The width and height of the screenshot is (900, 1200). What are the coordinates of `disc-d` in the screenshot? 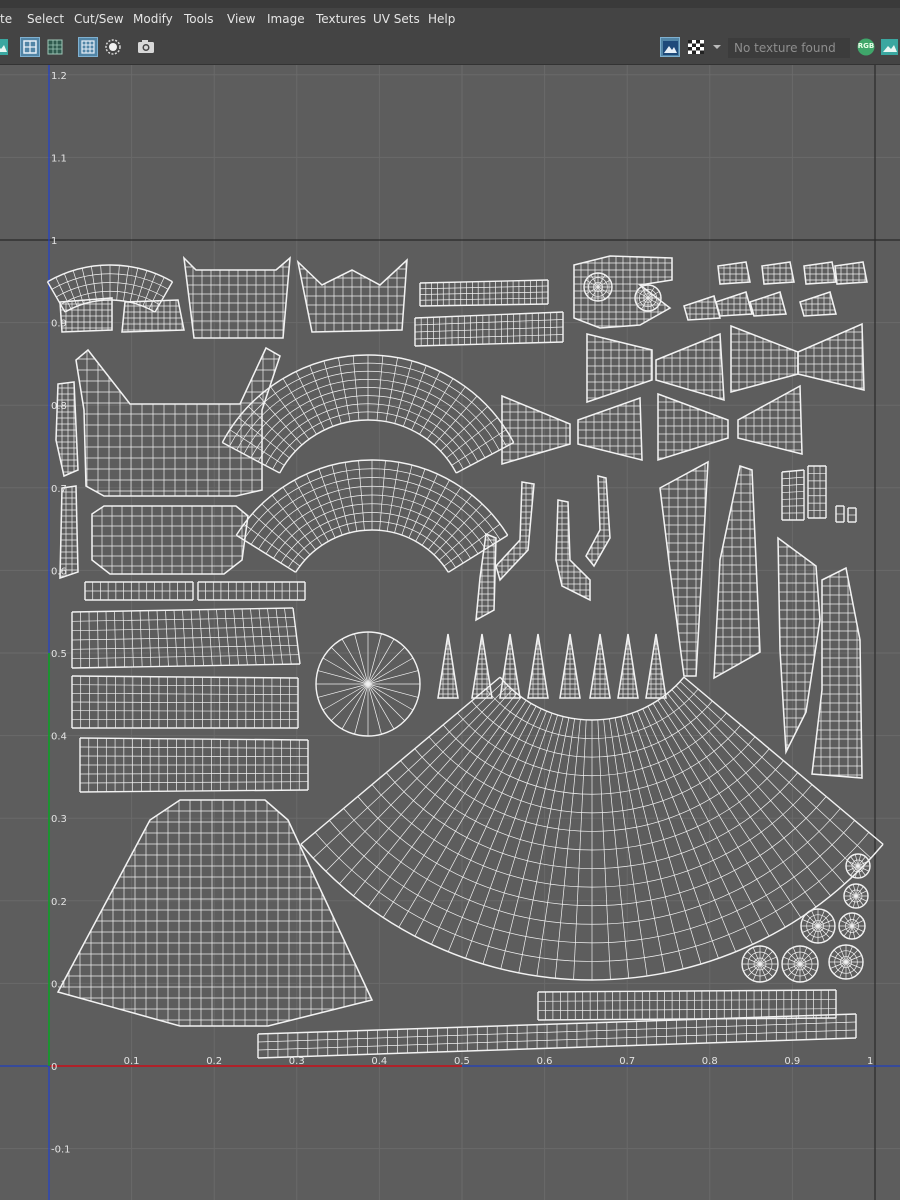 It's located at (852, 926).